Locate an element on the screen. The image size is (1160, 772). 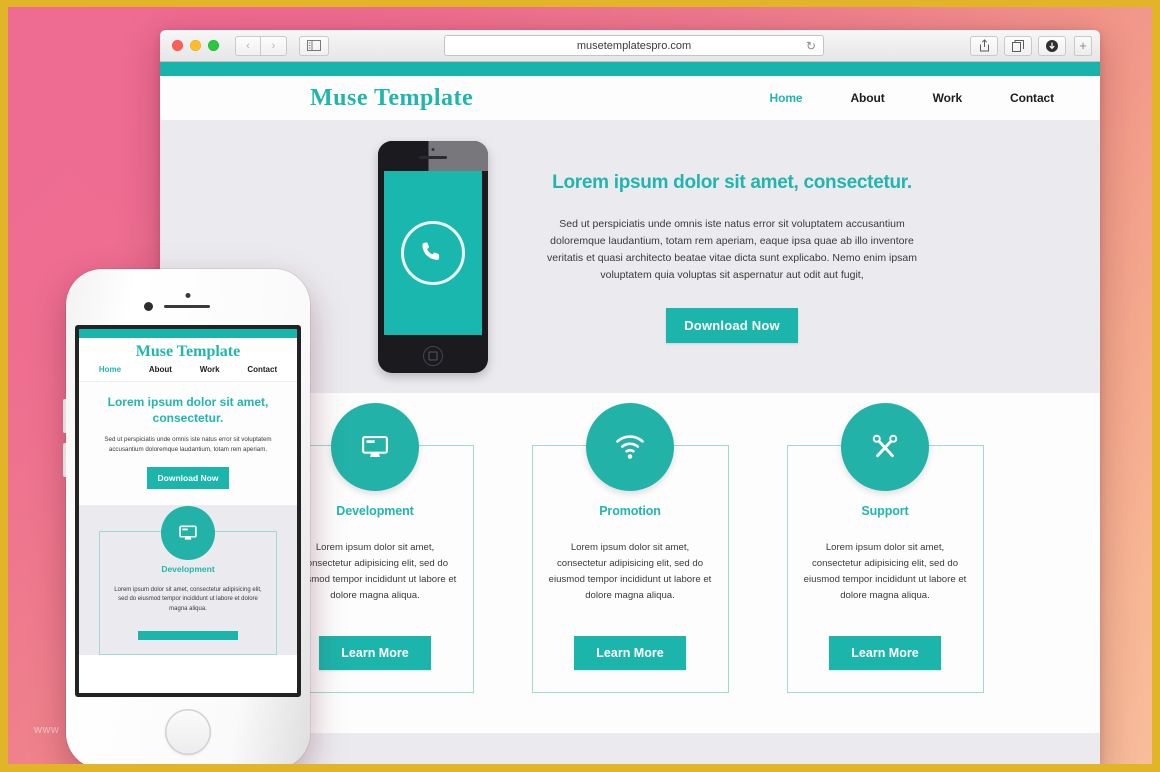
wrench-screwdriver-icon is located at coordinates (885, 446).